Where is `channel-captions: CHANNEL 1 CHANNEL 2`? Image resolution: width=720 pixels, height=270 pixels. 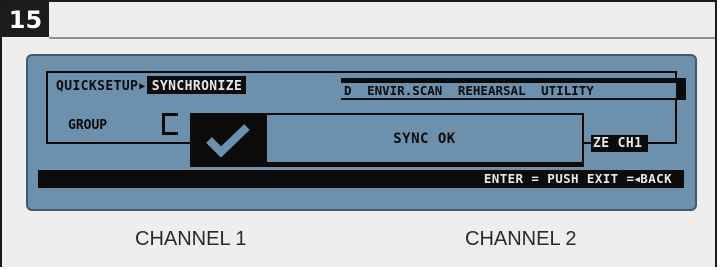
channel-captions: CHANNEL 1 CHANNEL 2 is located at coordinates (360, 243).